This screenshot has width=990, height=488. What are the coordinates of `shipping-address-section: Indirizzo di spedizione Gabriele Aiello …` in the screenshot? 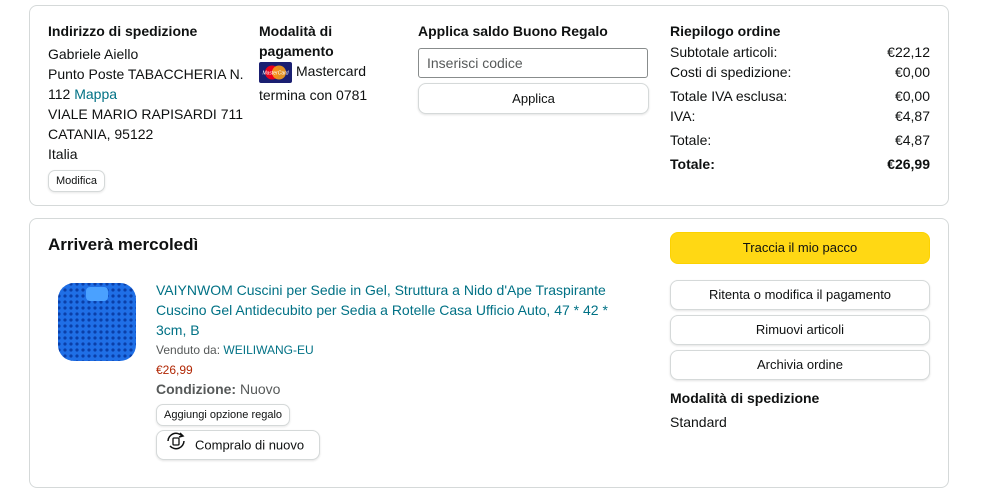 It's located at (148, 106).